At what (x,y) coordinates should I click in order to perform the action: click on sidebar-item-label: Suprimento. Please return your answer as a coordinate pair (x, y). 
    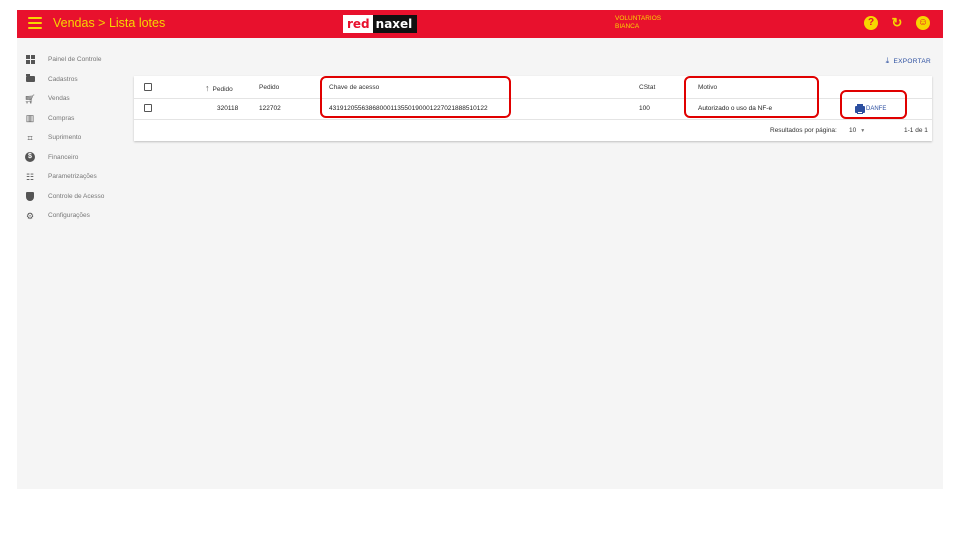
    Looking at the image, I should click on (65, 138).